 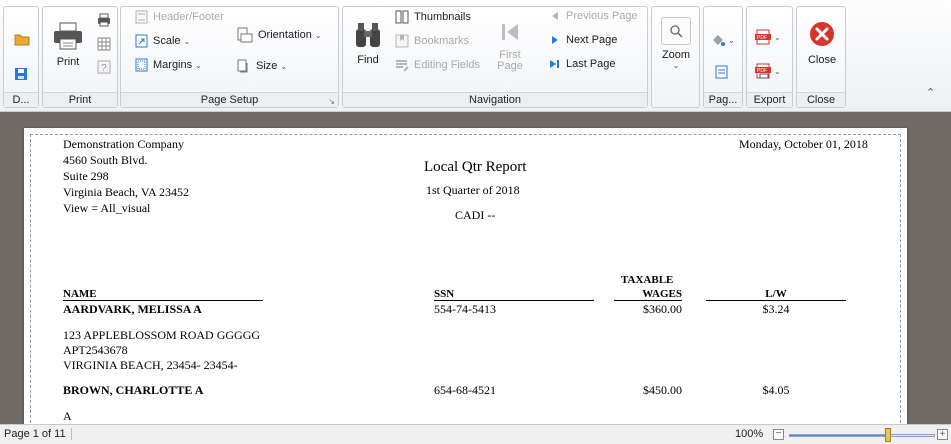 I want to click on page-setup-dialog-launcher: ↘, so click(x=331, y=101).